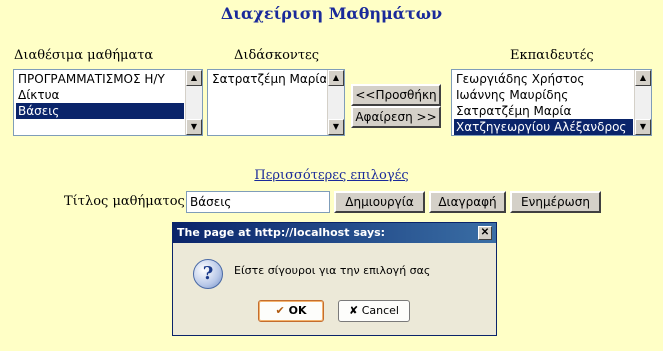 Image resolution: width=663 pixels, height=351 pixels. I want to click on teachers-label: Διδάσκοντες, so click(277, 55).